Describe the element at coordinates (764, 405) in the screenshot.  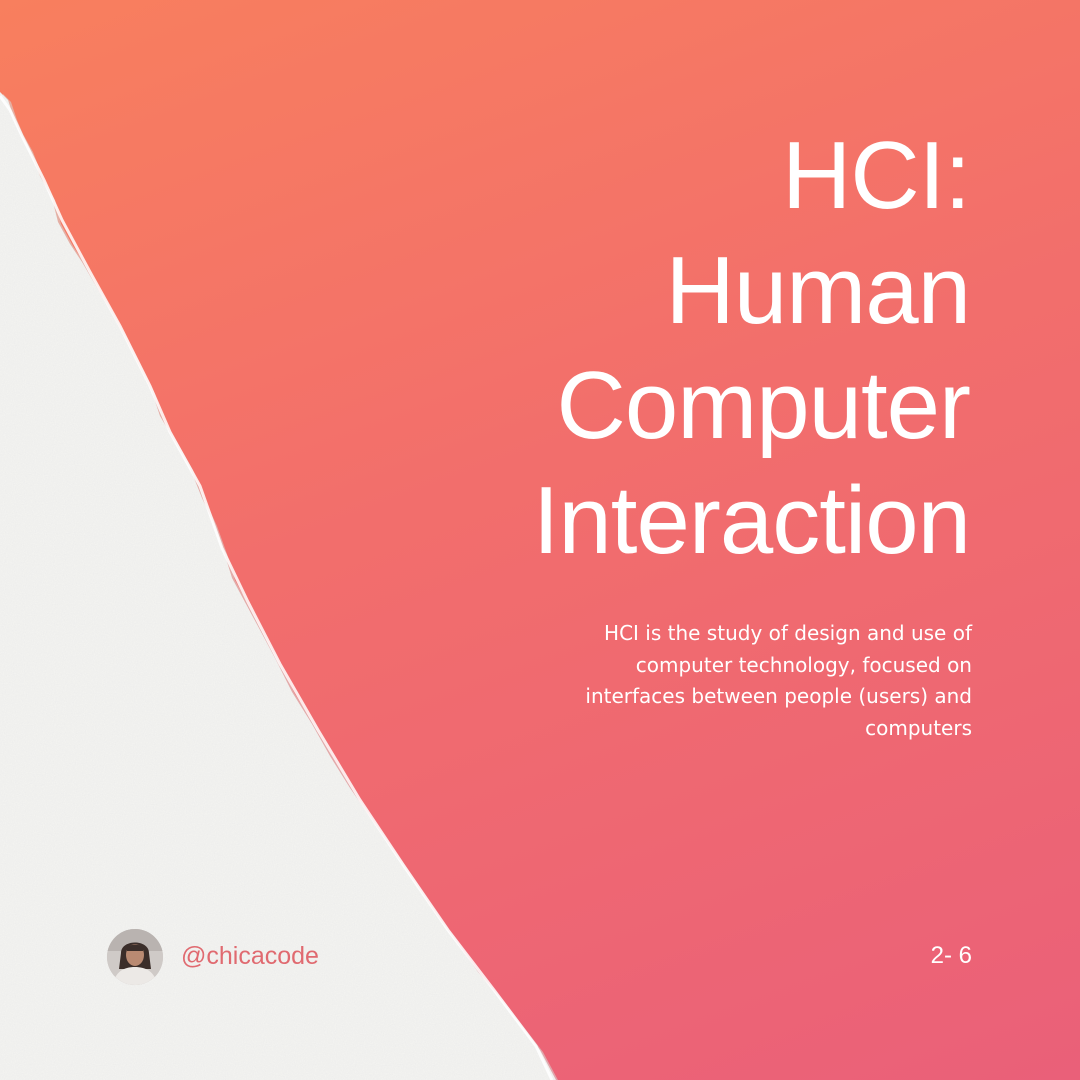
I see `title-line: Computer` at that location.